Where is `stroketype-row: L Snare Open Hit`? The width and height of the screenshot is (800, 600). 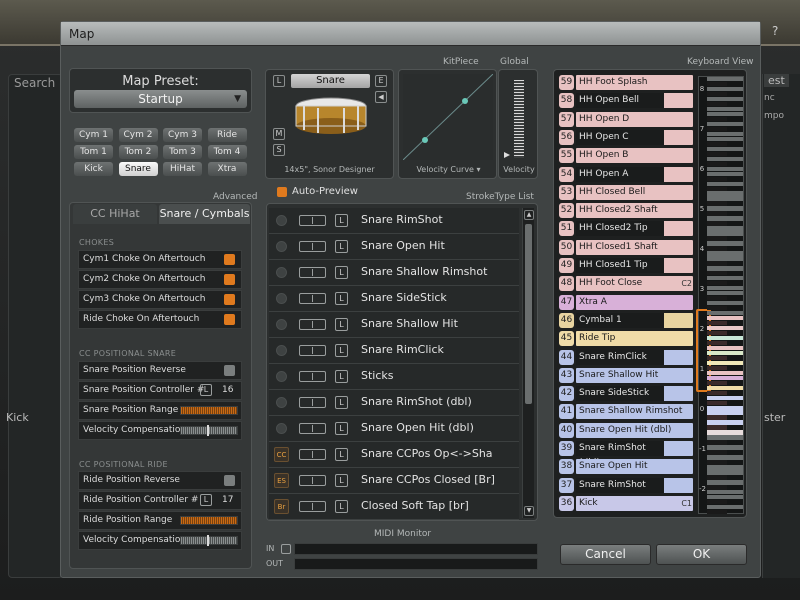 stroketype-row: L Snare Open Hit is located at coordinates (394, 247).